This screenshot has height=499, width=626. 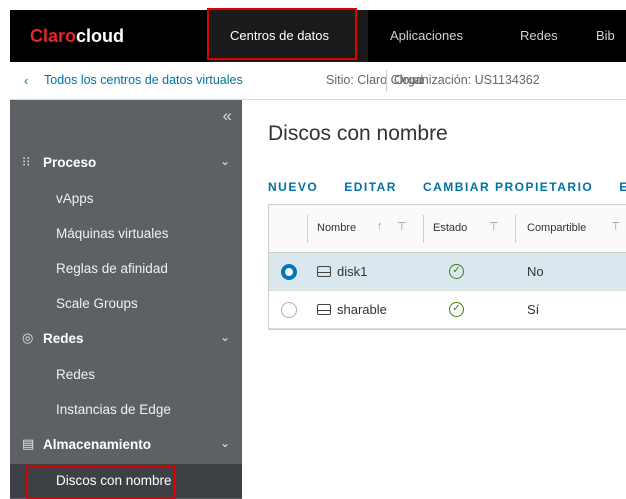 I want to click on column-label: Compartible, so click(x=557, y=228).